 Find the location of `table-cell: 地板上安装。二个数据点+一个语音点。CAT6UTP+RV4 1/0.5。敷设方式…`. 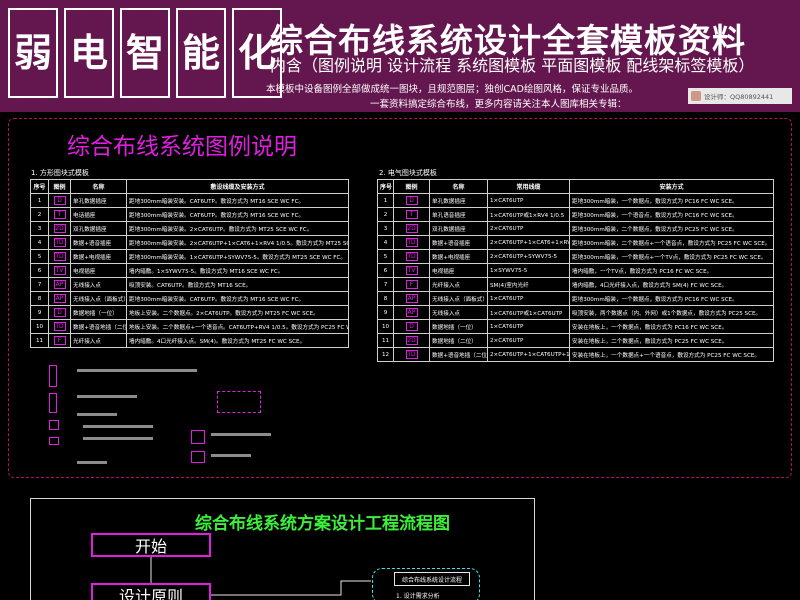

table-cell: 地板上安装。二个数据点+一个语音点。CAT6UTP+RV4 1/0.5。敷设方式… is located at coordinates (237, 326).